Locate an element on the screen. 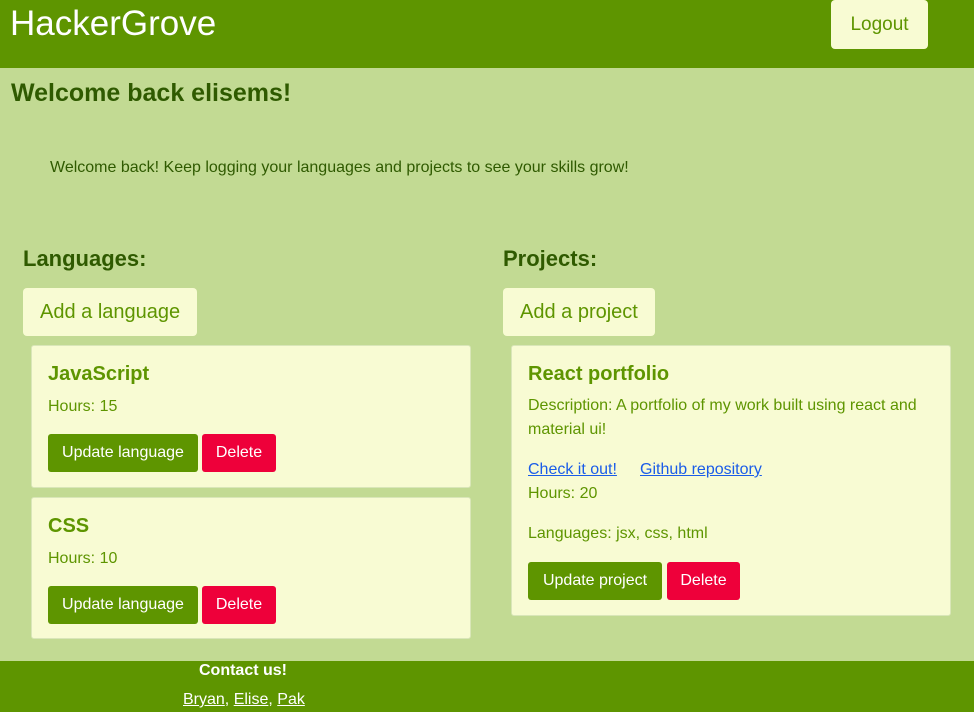 Image resolution: width=974 pixels, height=712 pixels. add-language-button: Add a language is located at coordinates (110, 312).